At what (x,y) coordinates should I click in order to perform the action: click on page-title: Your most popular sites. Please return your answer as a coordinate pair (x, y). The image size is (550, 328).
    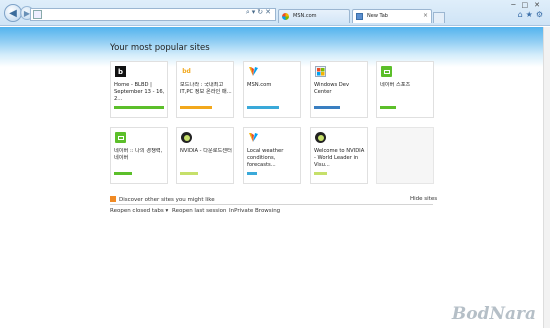
    Looking at the image, I should click on (160, 48).